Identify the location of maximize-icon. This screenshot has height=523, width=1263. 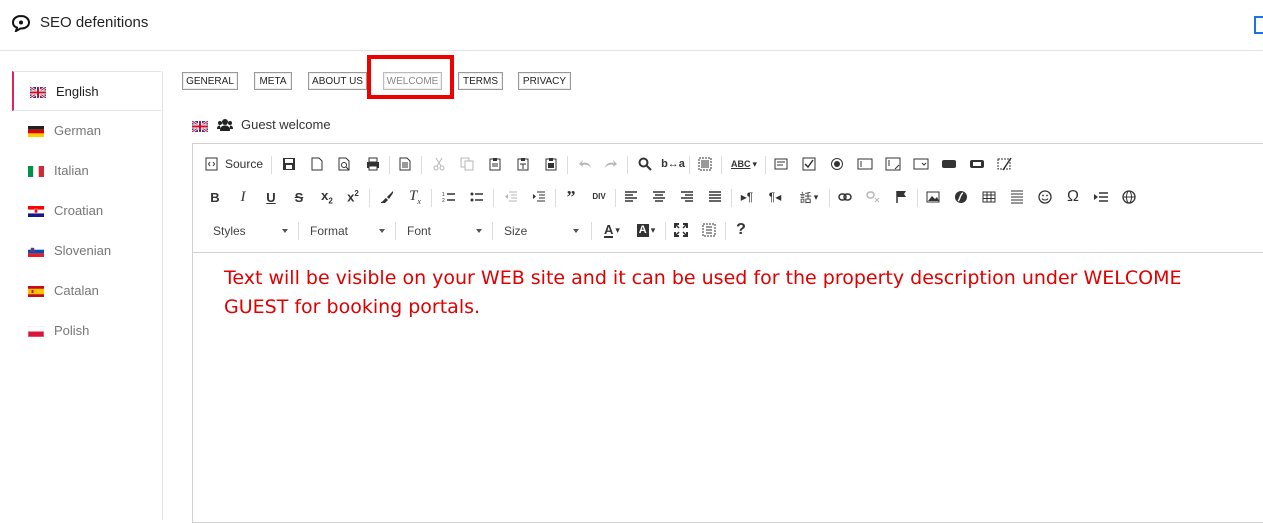
(681, 230).